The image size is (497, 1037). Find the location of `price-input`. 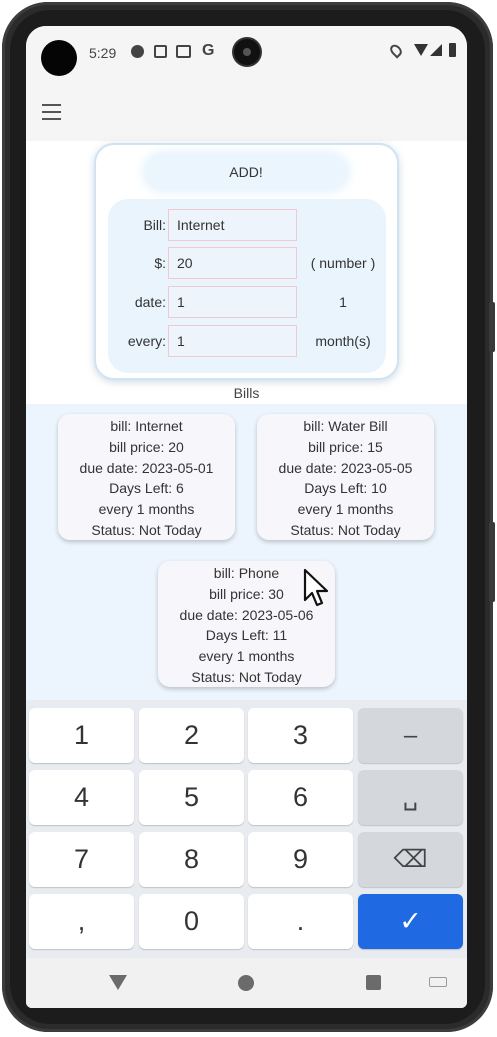

price-input is located at coordinates (232, 263).